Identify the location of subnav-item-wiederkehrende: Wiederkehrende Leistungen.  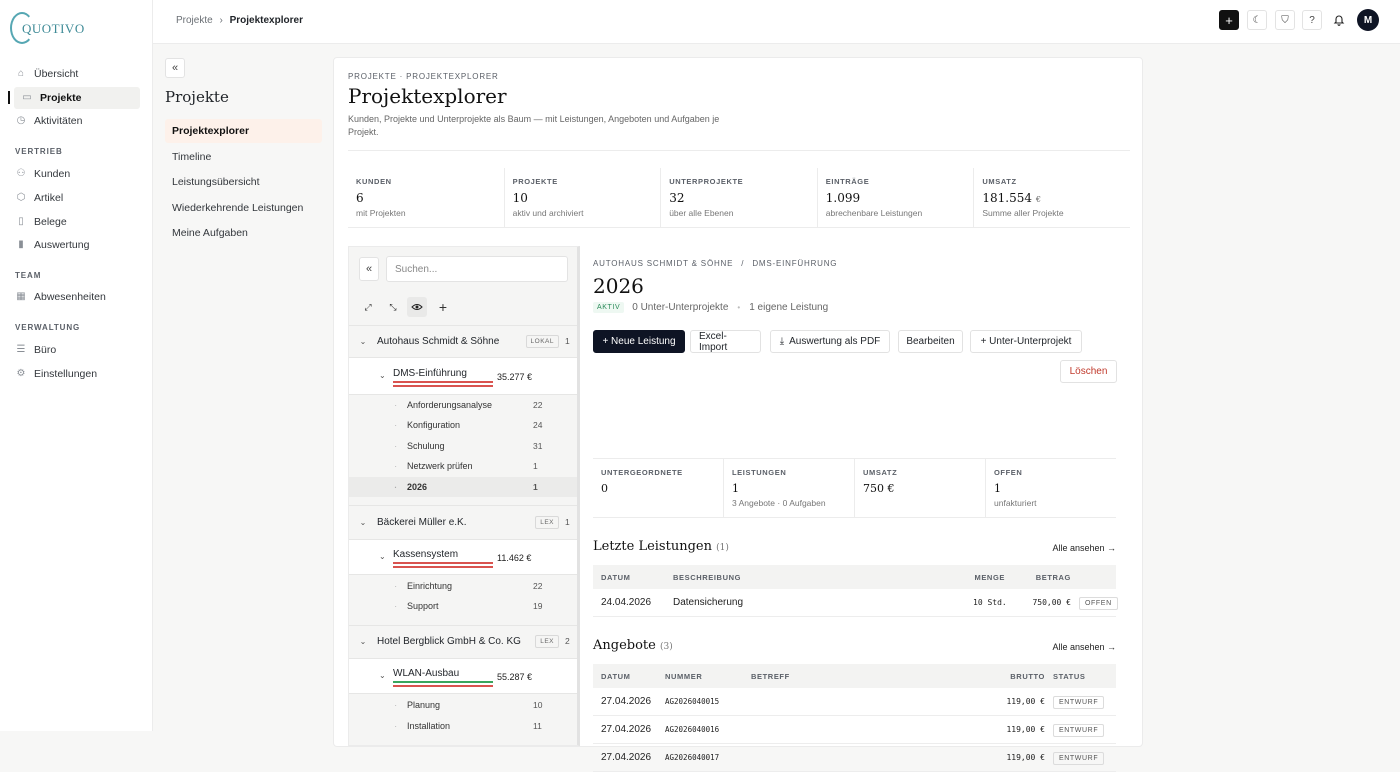
(243, 208).